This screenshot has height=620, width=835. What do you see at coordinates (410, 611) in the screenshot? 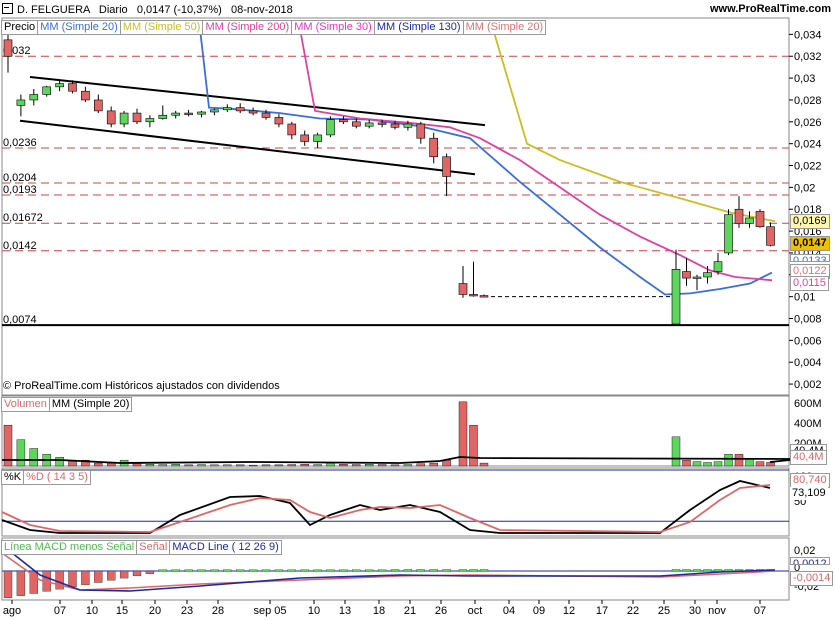
I see `x-tick-label: 21` at bounding box center [410, 611].